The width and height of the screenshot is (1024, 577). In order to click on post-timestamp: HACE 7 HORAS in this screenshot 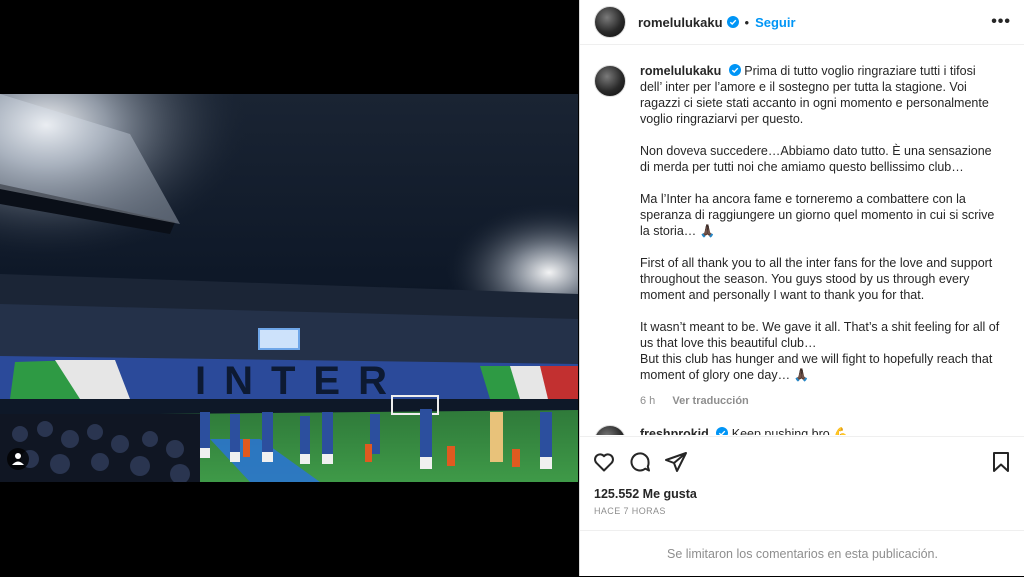, I will do `click(630, 511)`.